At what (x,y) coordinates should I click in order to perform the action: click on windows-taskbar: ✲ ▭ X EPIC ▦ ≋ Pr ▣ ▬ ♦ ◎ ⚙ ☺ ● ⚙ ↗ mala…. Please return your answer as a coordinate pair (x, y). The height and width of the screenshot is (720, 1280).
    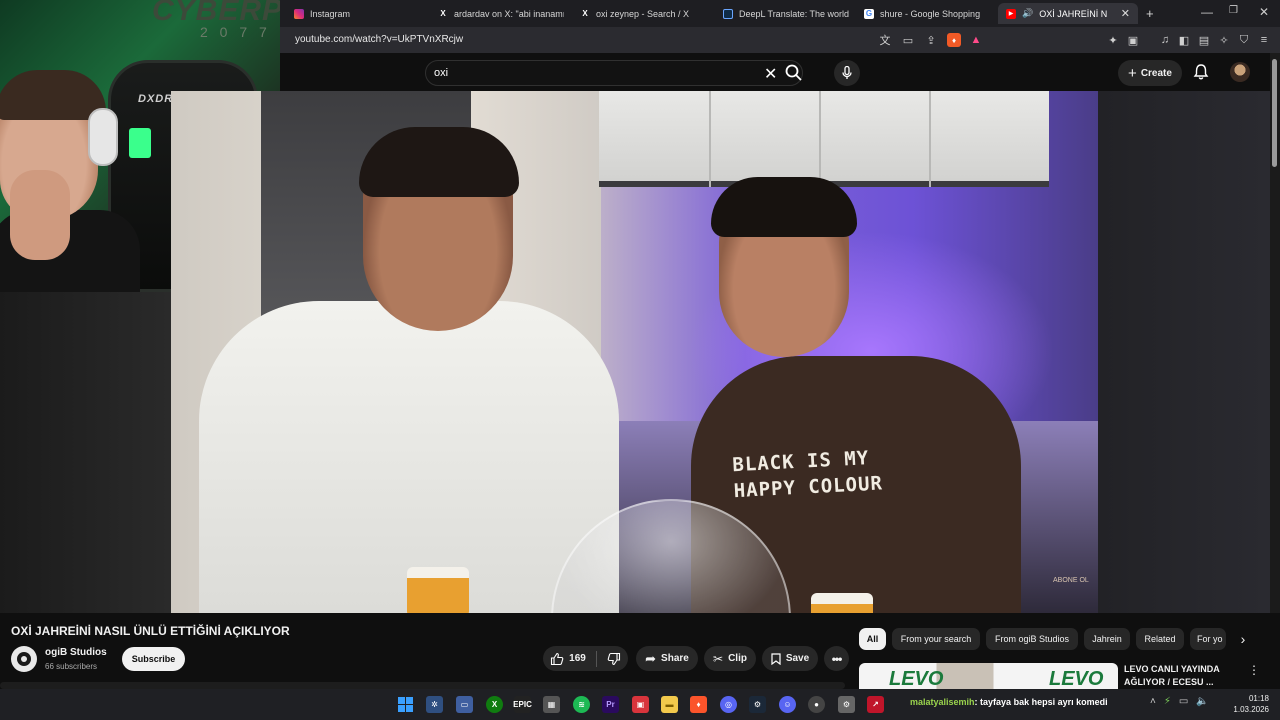
    Looking at the image, I should click on (640, 704).